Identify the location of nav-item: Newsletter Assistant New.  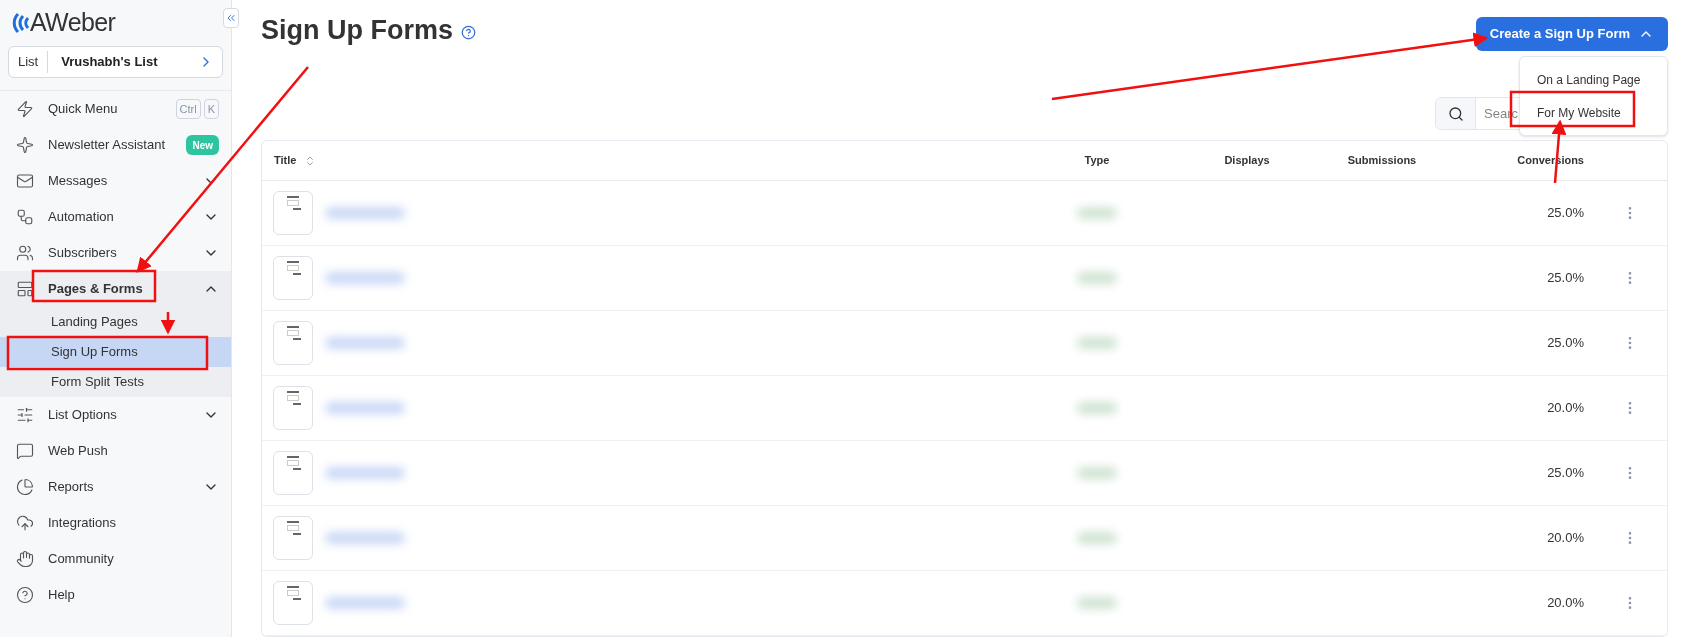
(115, 145).